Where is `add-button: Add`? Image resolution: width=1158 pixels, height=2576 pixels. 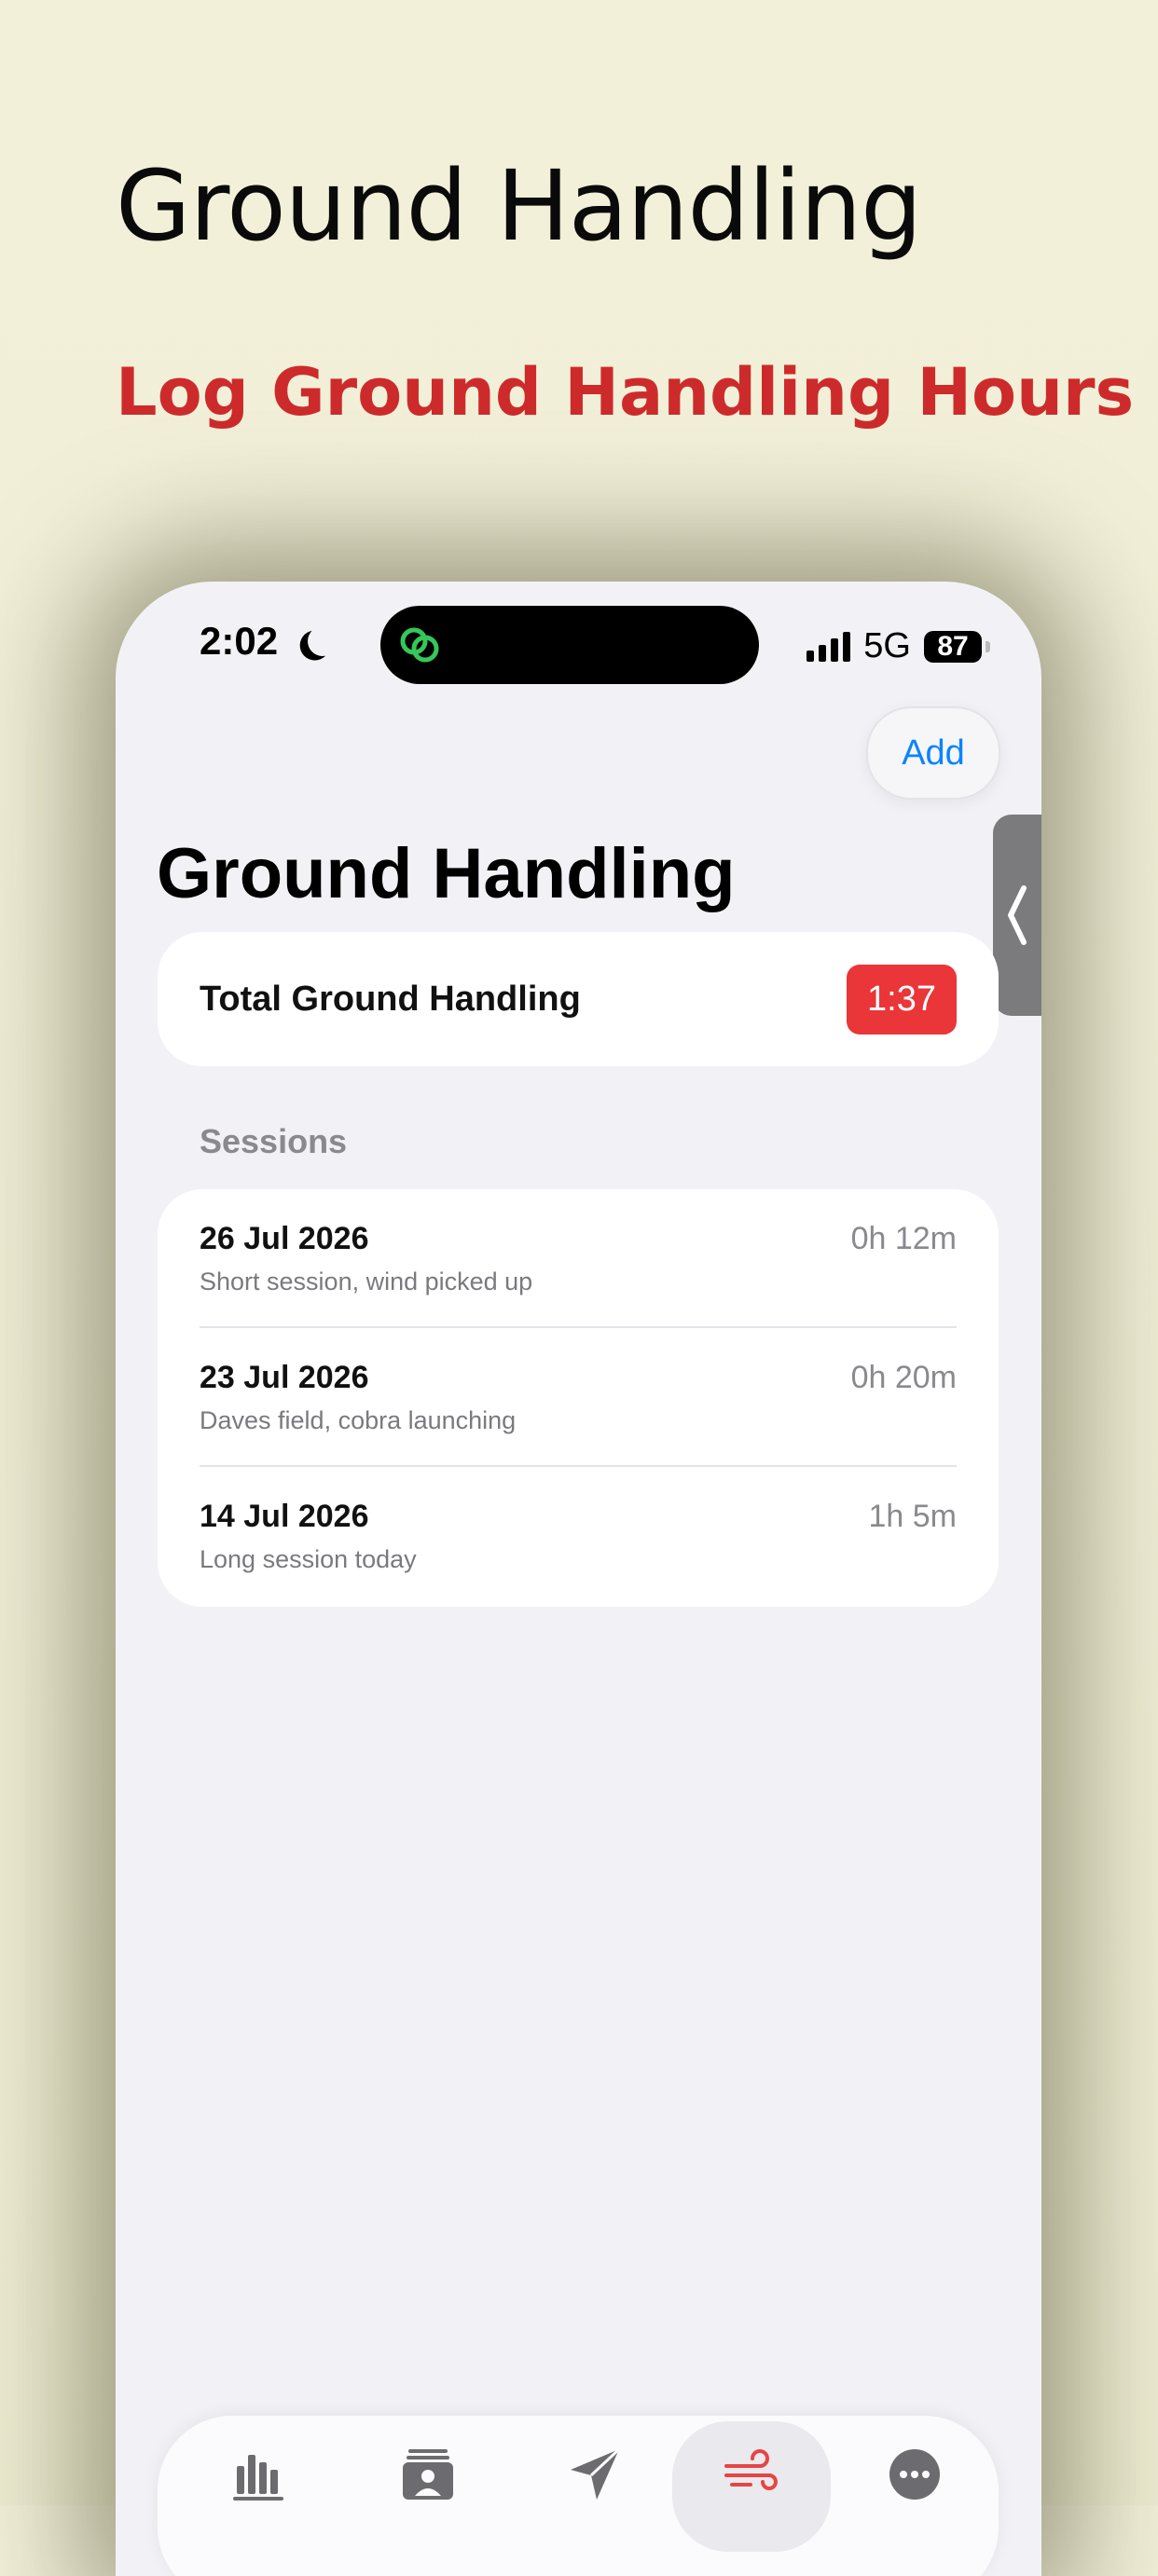 add-button: Add is located at coordinates (933, 753).